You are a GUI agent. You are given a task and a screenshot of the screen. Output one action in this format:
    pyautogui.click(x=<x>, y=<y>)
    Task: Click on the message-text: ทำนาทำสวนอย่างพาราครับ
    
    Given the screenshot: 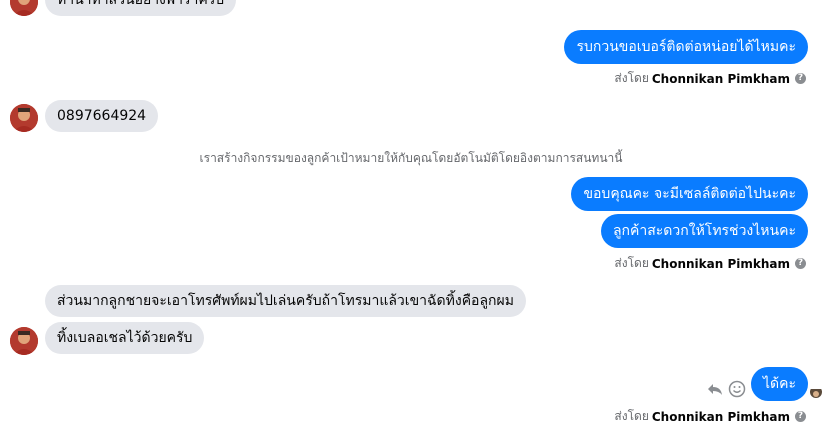 What is the action you would take?
    pyautogui.click(x=141, y=4)
    